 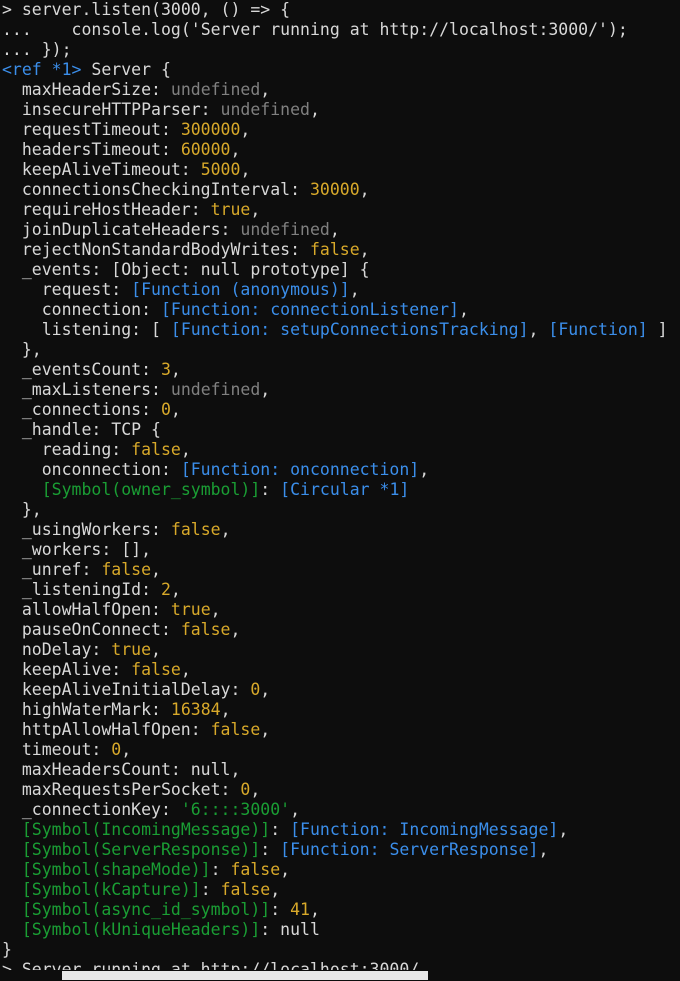 What do you see at coordinates (334, 189) in the screenshot?
I see `token-number: 30000` at bounding box center [334, 189].